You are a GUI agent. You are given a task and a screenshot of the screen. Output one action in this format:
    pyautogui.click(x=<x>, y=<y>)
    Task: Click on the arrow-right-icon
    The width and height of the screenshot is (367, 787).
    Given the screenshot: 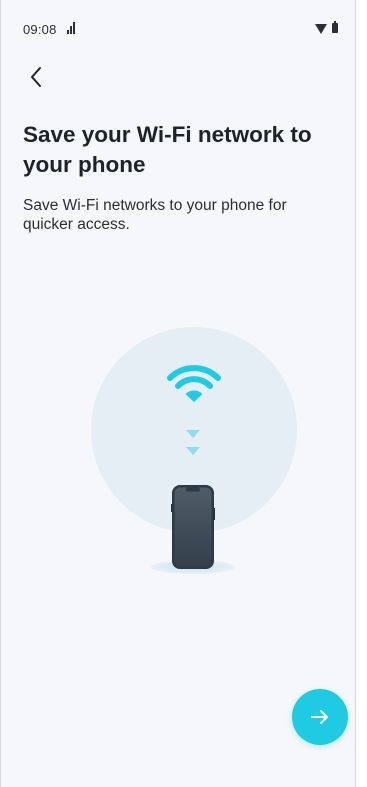 What is the action you would take?
    pyautogui.click(x=319, y=717)
    